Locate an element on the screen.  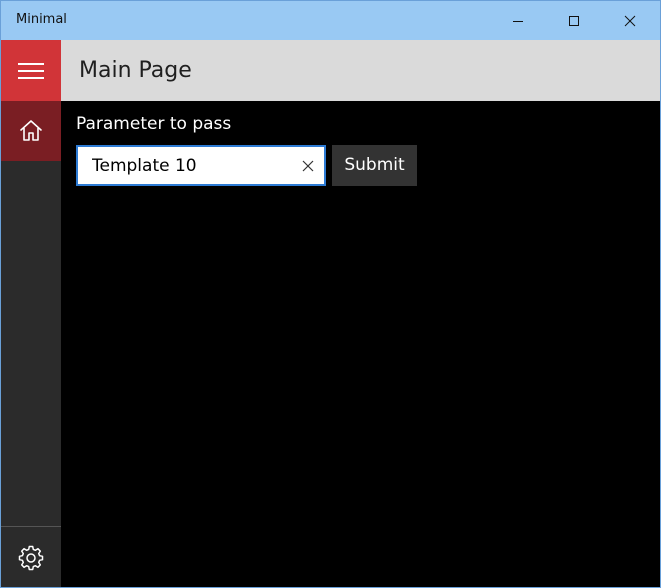
parameter-input is located at coordinates (183, 165).